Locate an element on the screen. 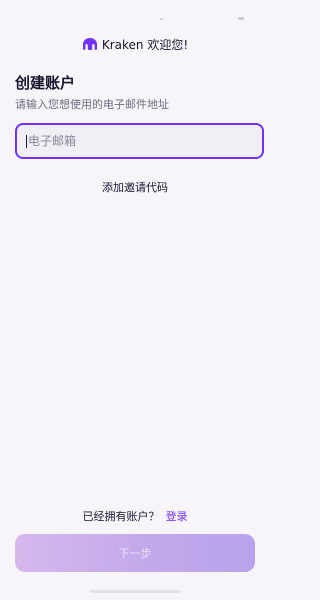 This screenshot has width=320, height=600. signin-link: 登录 is located at coordinates (177, 516).